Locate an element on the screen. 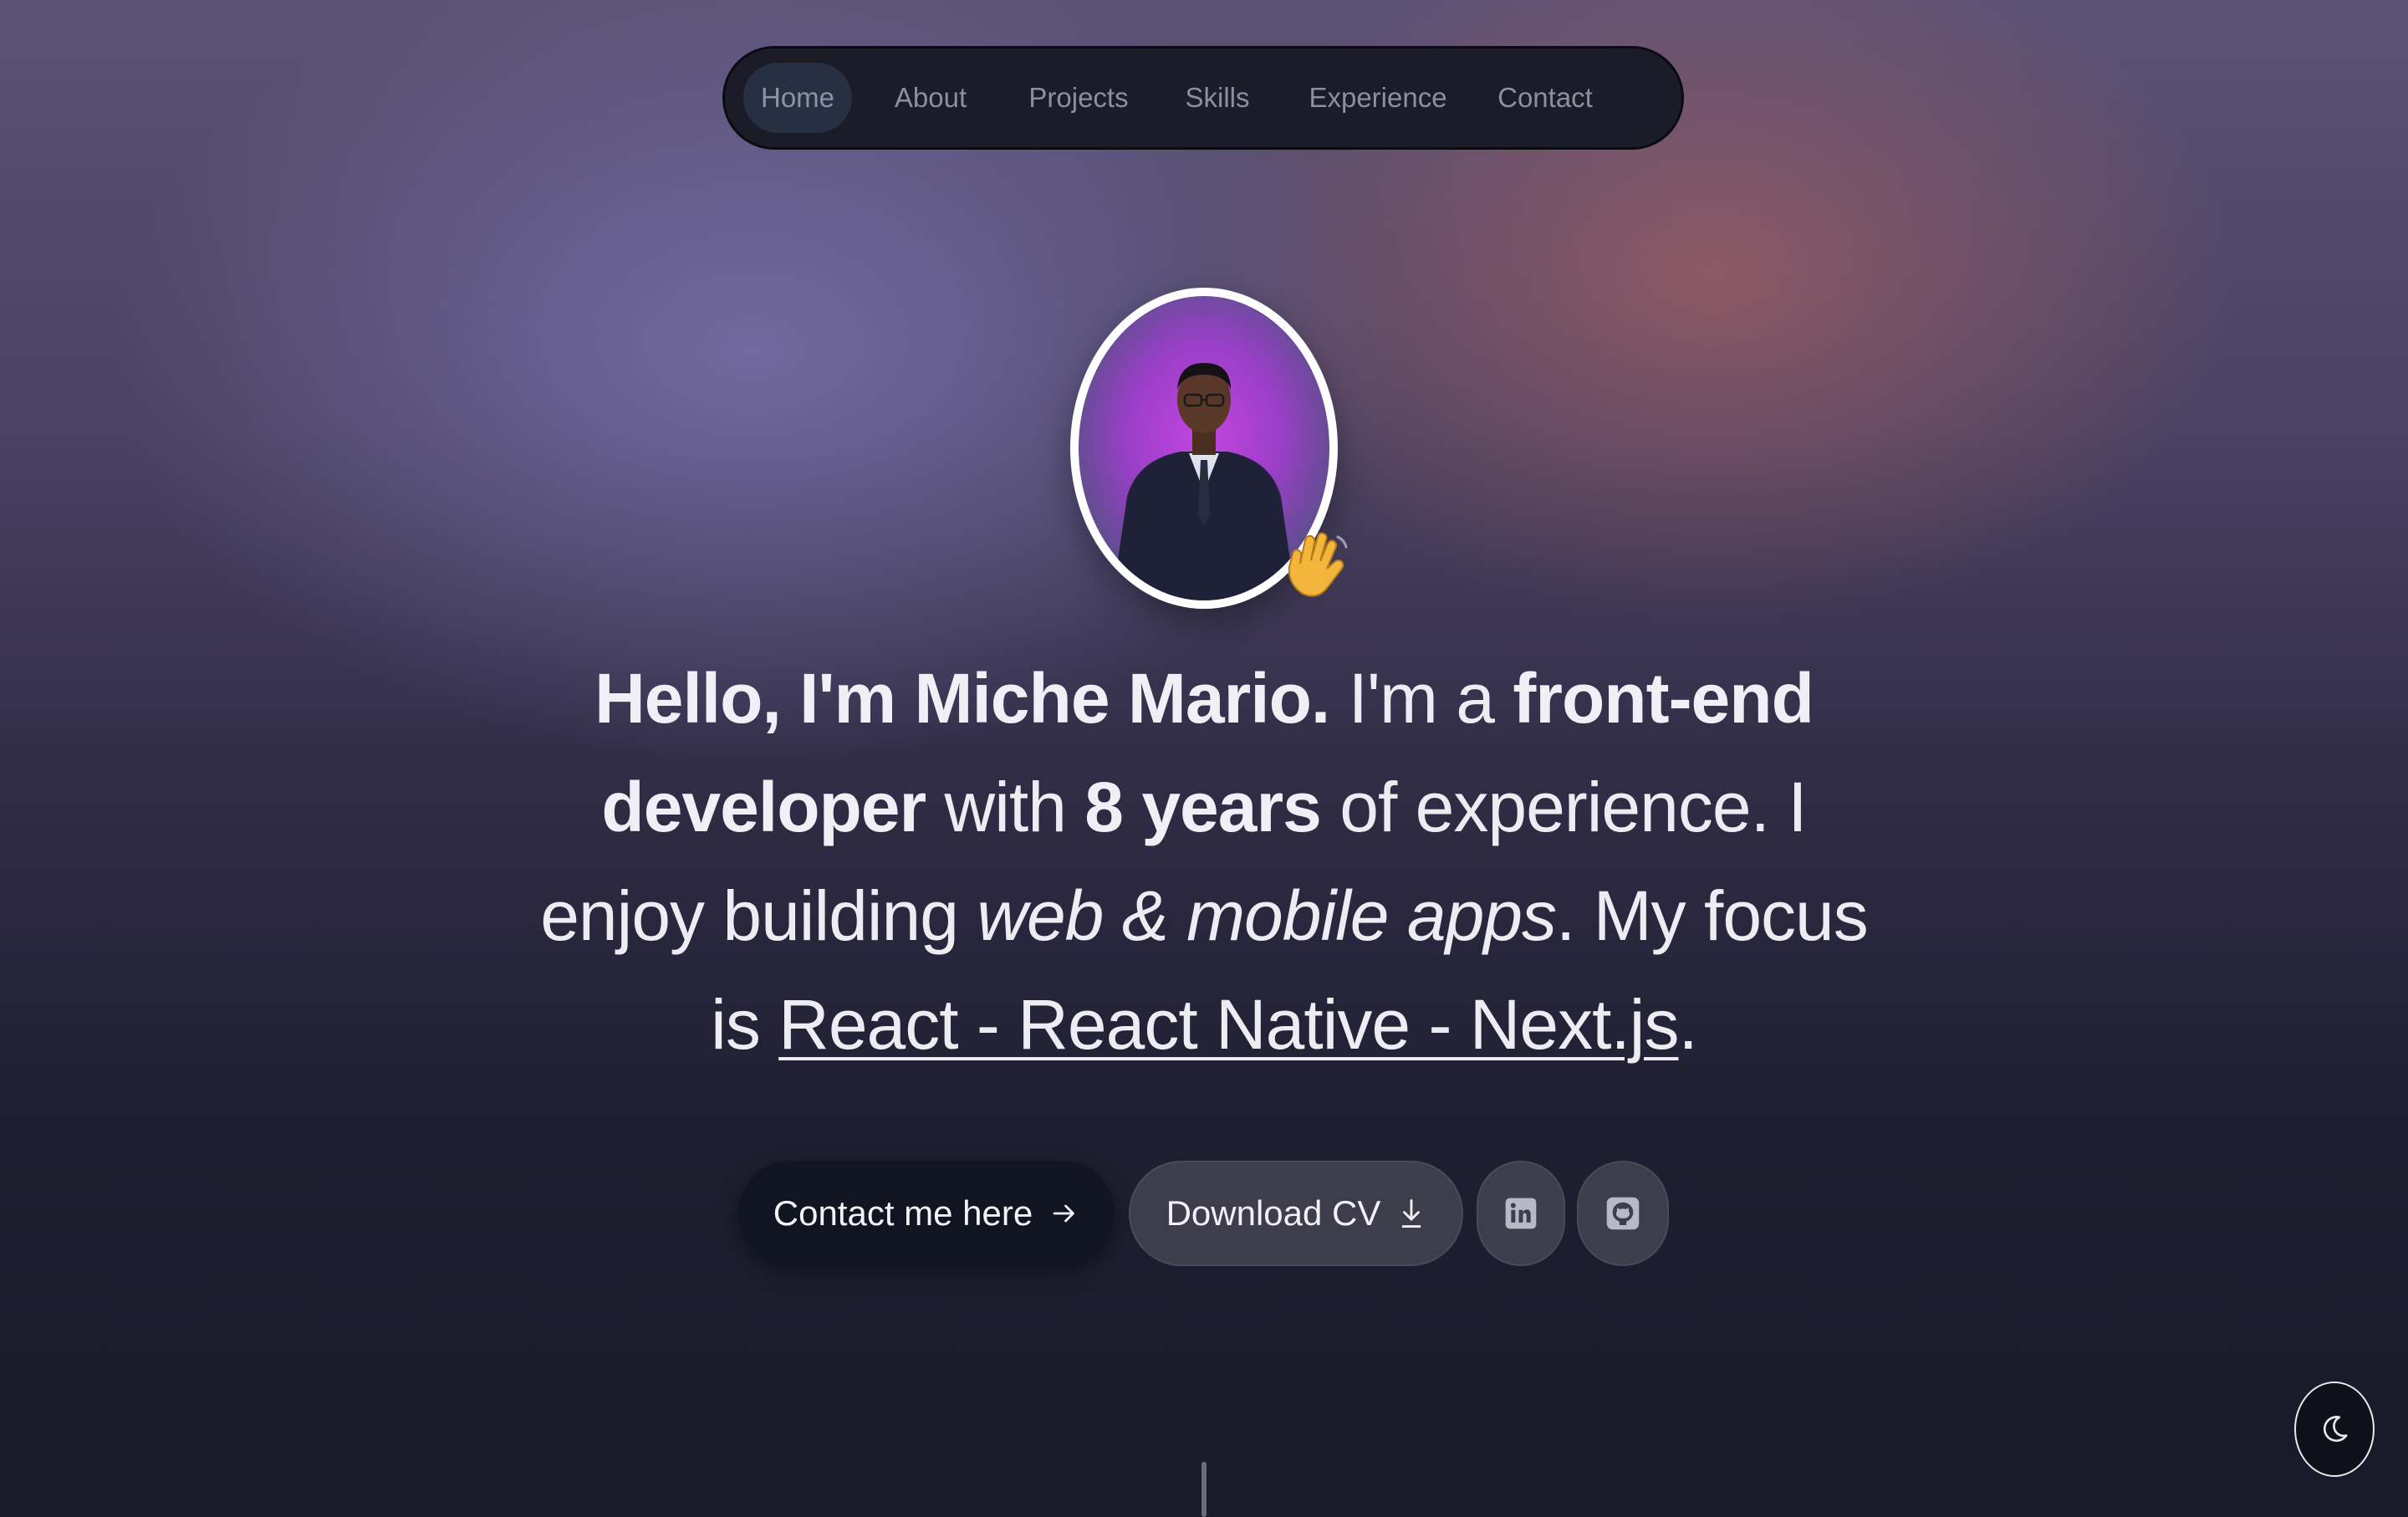  linkedin-button is located at coordinates (1521, 1213).